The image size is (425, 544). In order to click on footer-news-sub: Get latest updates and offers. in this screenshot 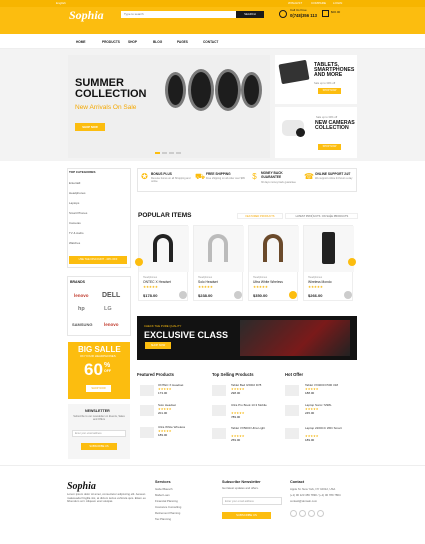, I will do `click(240, 488)`.